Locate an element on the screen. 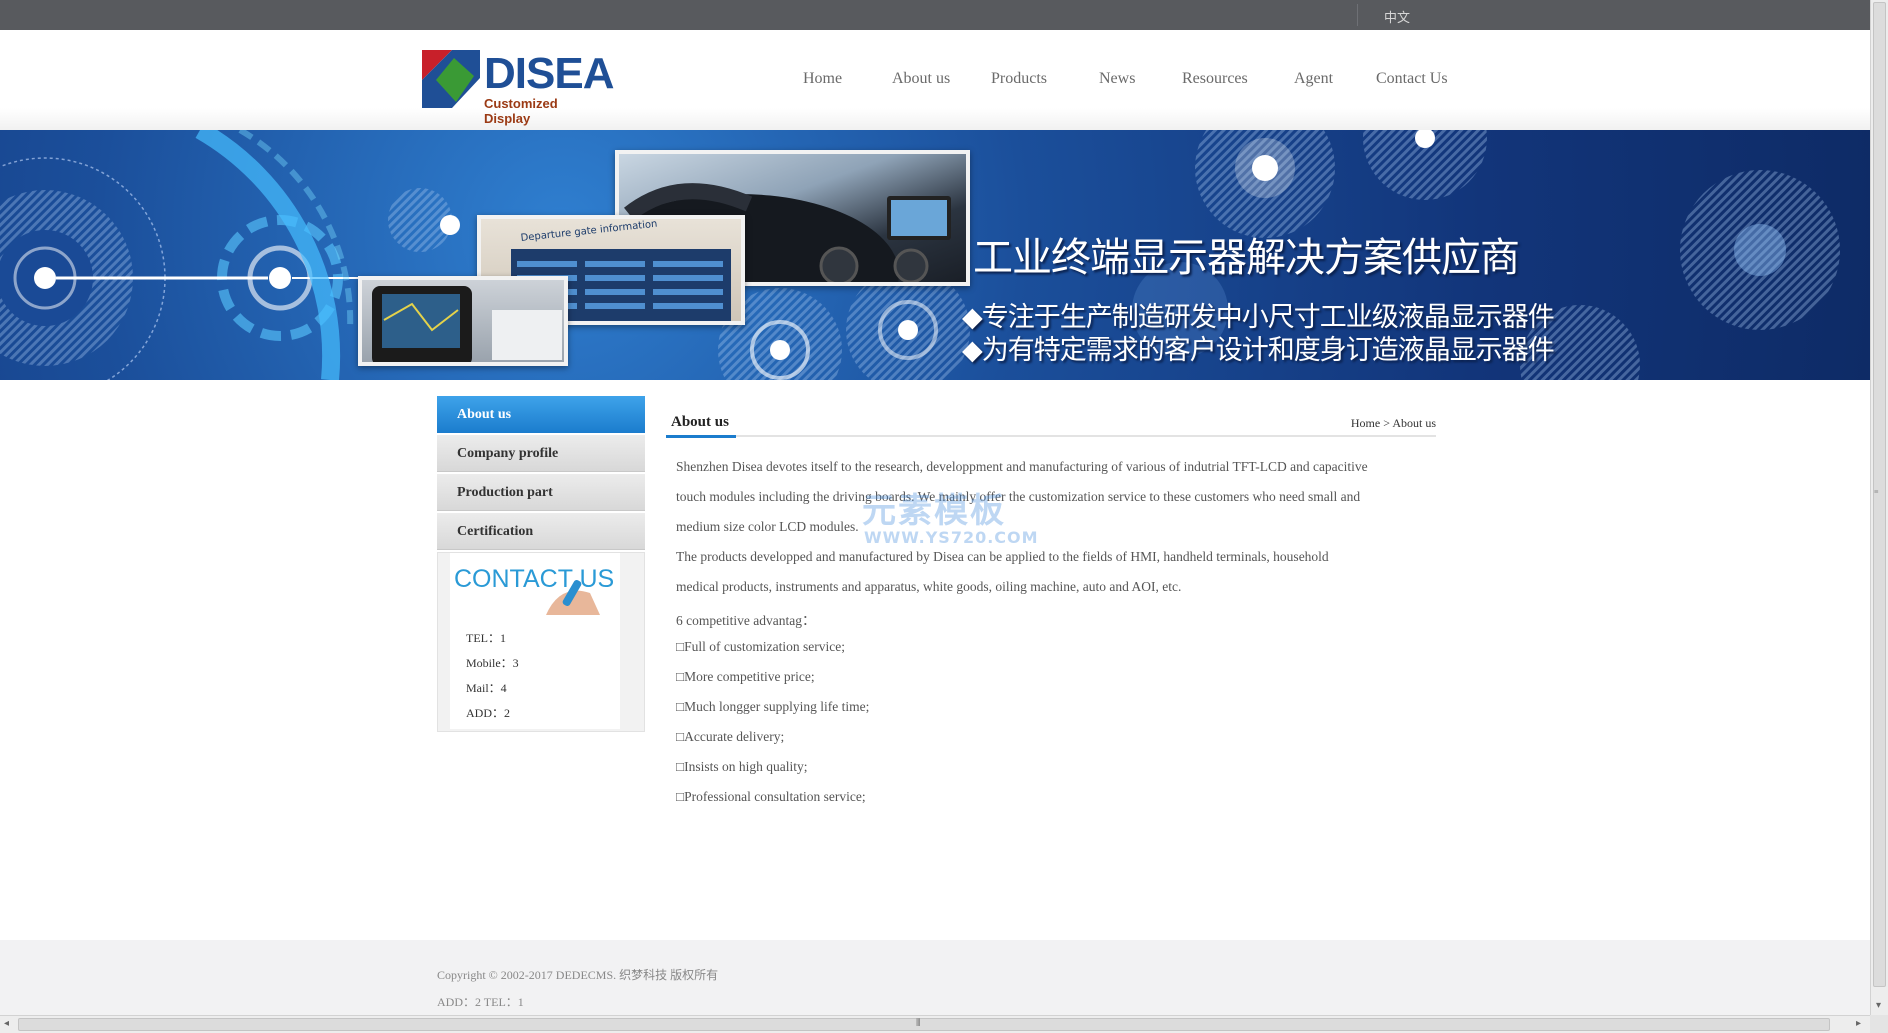  scroll-left-arrow-icon: ◂ is located at coordinates (6, 1023).